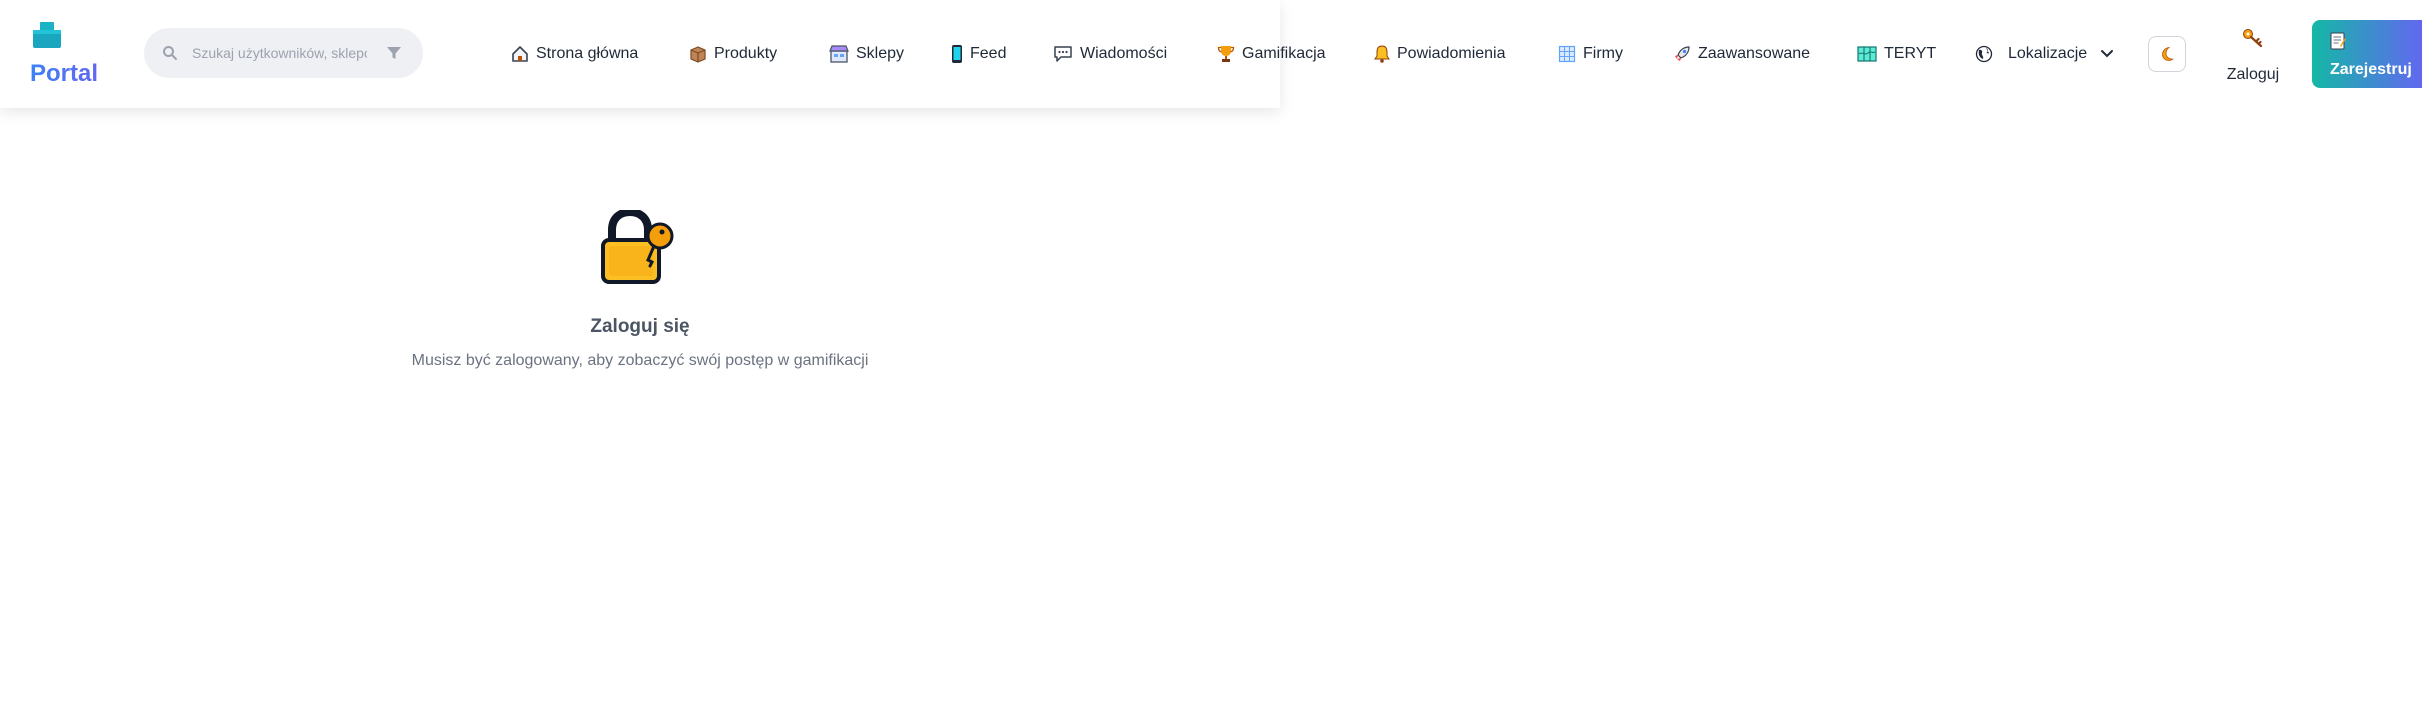 This screenshot has width=2422, height=720. Describe the element at coordinates (988, 53) in the screenshot. I see `nav-item-label: Feed` at that location.